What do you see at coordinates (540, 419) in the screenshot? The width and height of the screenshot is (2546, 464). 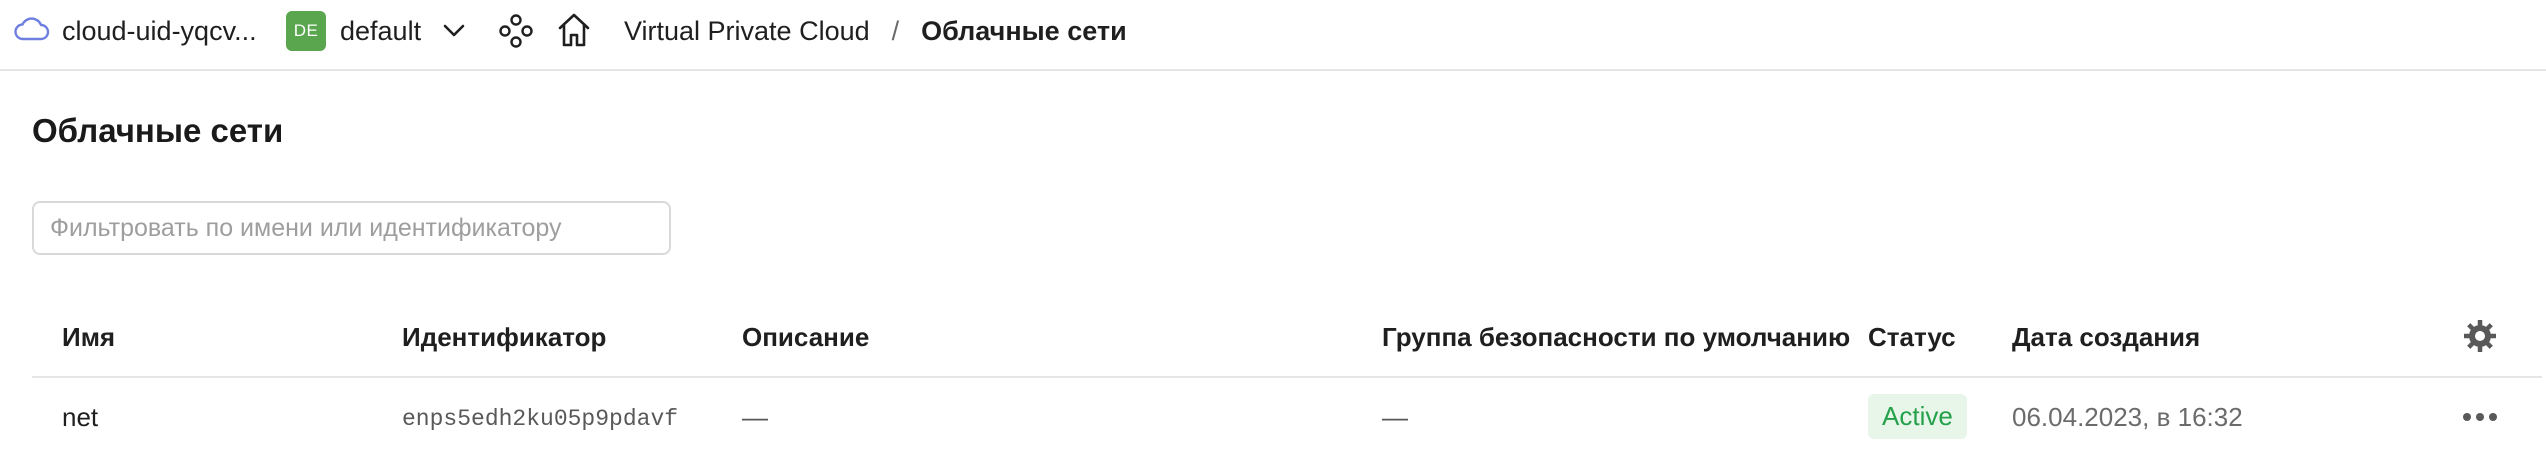 I see `cell-id: enps5edh2ku05p9pdavf` at bounding box center [540, 419].